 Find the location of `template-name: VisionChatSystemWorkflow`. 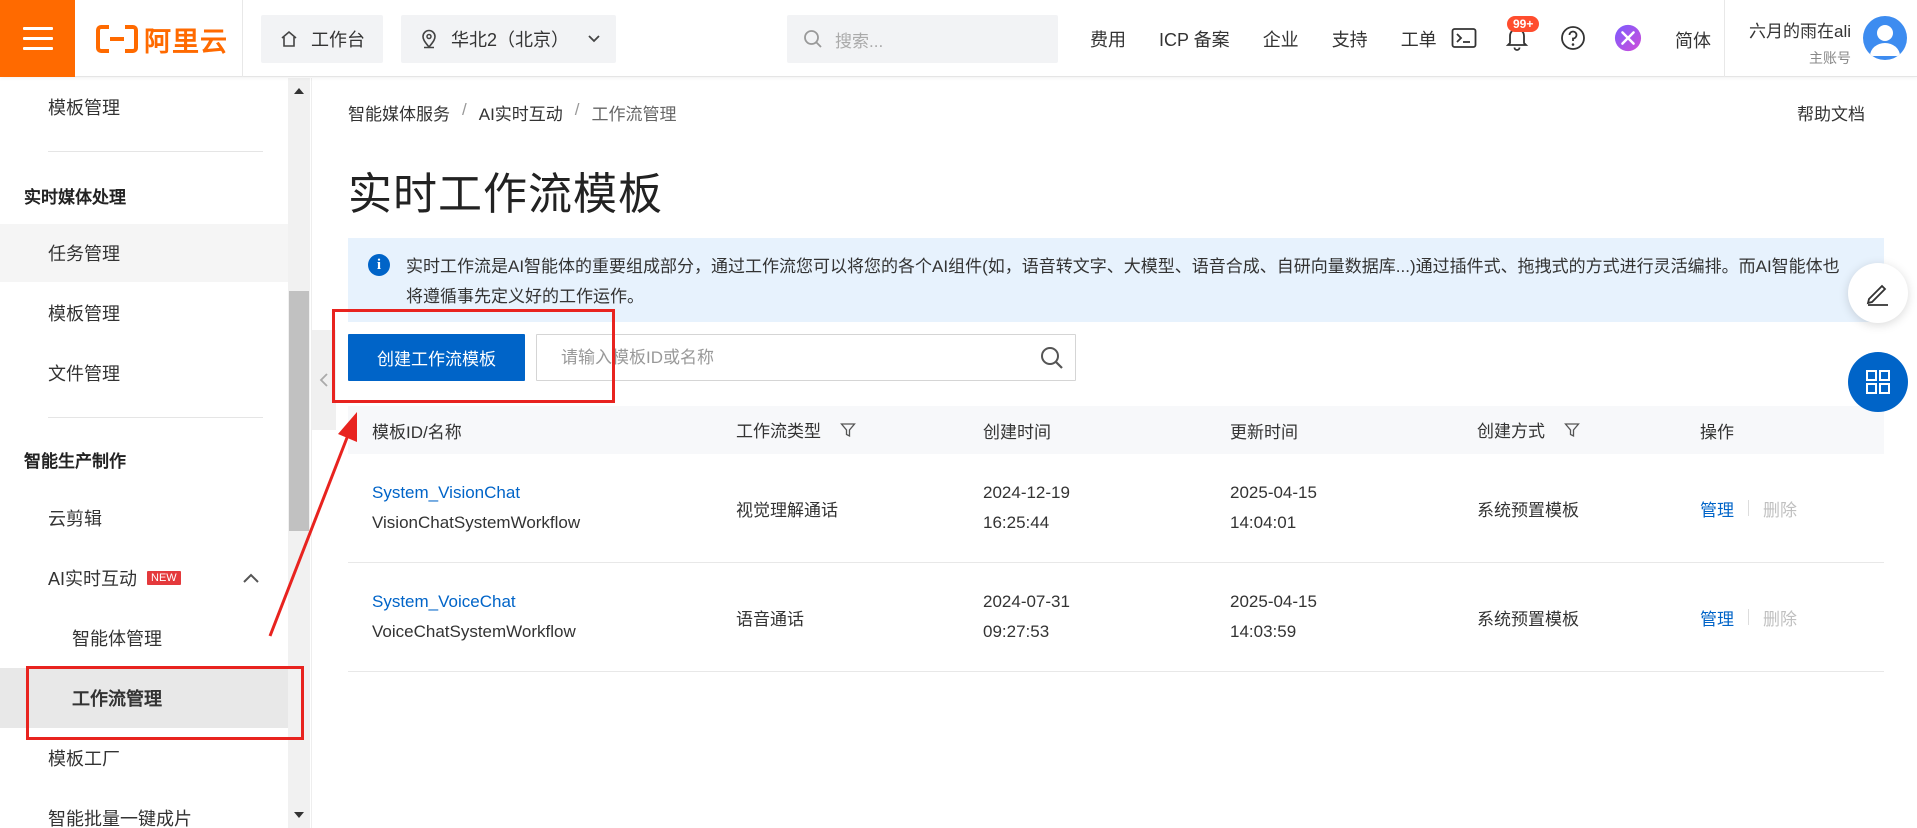

template-name: VisionChatSystemWorkflow is located at coordinates (476, 522).